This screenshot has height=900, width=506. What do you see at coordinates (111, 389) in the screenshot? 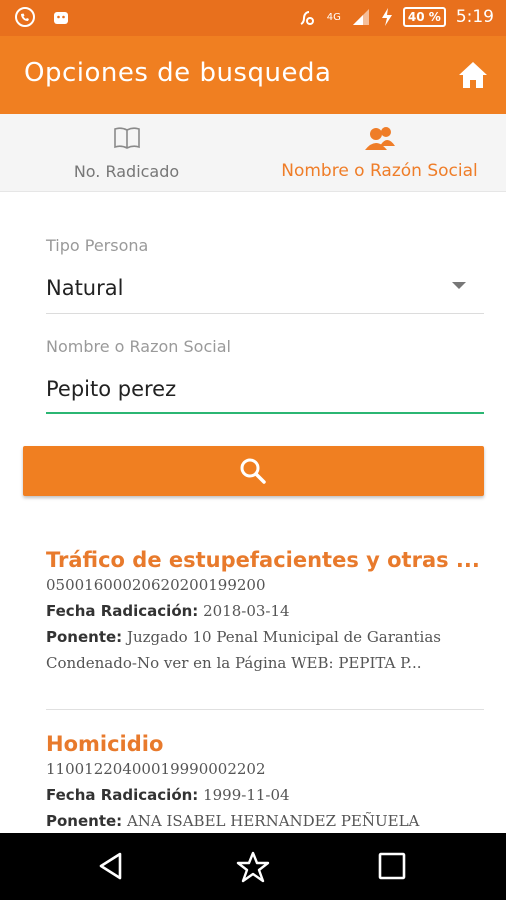
I see `nombre-input: Pepito perez` at bounding box center [111, 389].